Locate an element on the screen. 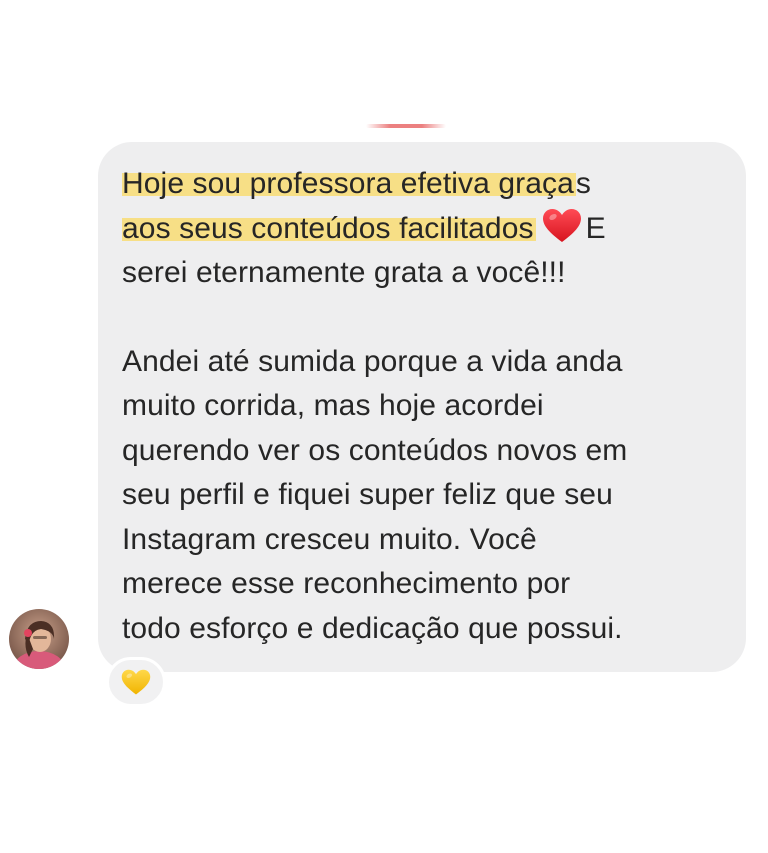  message-line: Instagram cresceu muito. Você is located at coordinates (329, 539).